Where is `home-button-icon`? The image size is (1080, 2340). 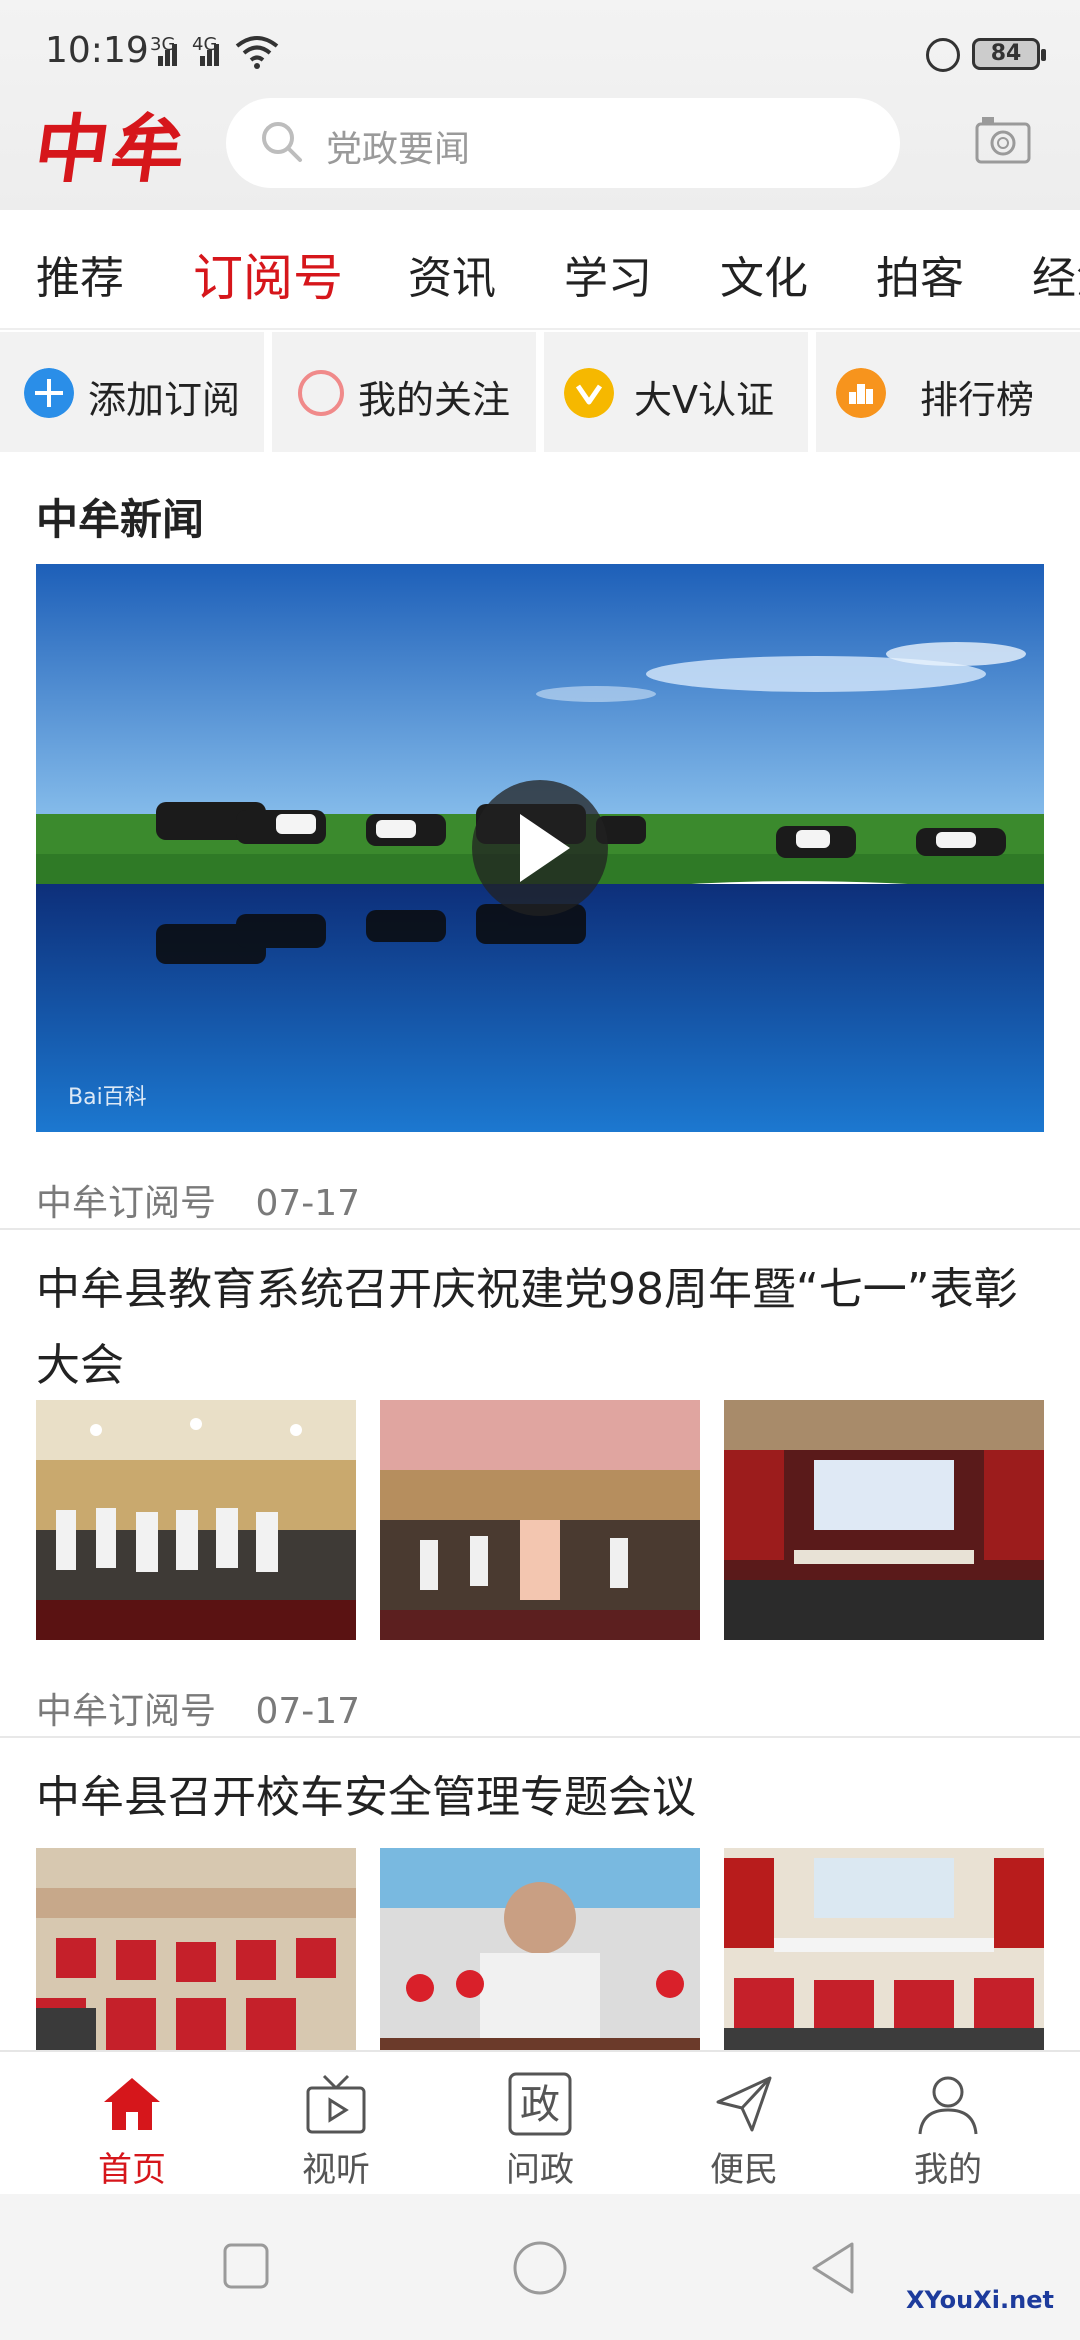
home-button-icon is located at coordinates (540, 2268).